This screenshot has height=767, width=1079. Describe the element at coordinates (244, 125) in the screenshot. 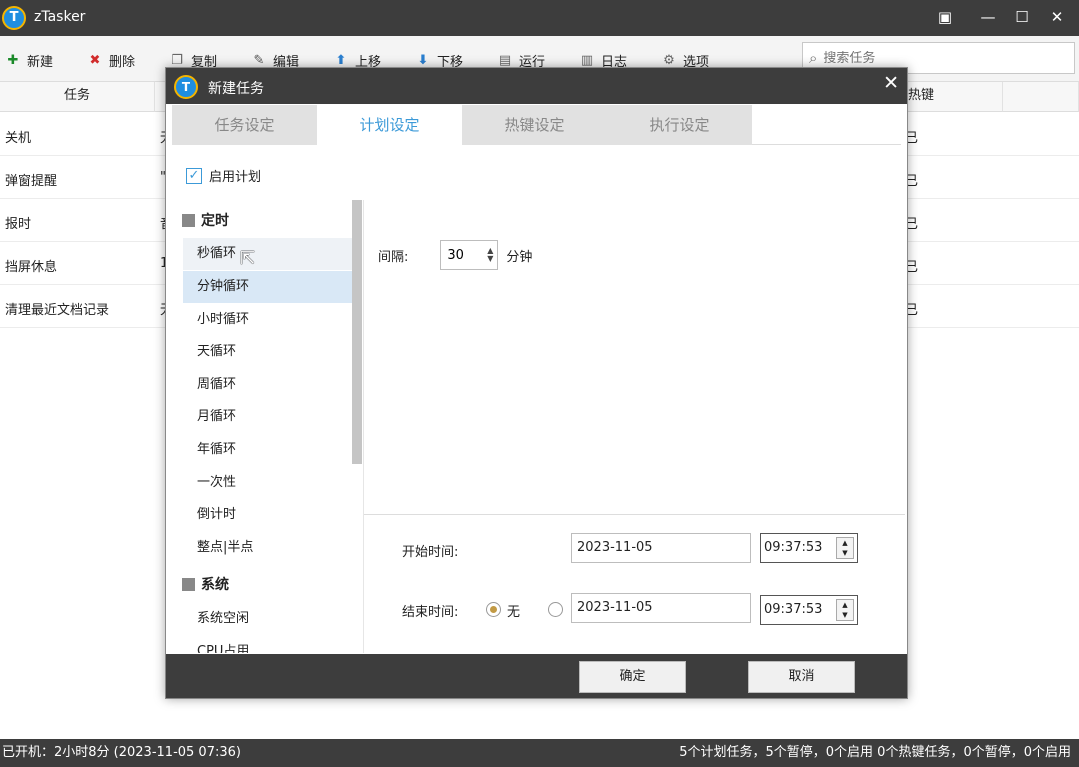

I see `tab-task-settings: 任务设定` at that location.